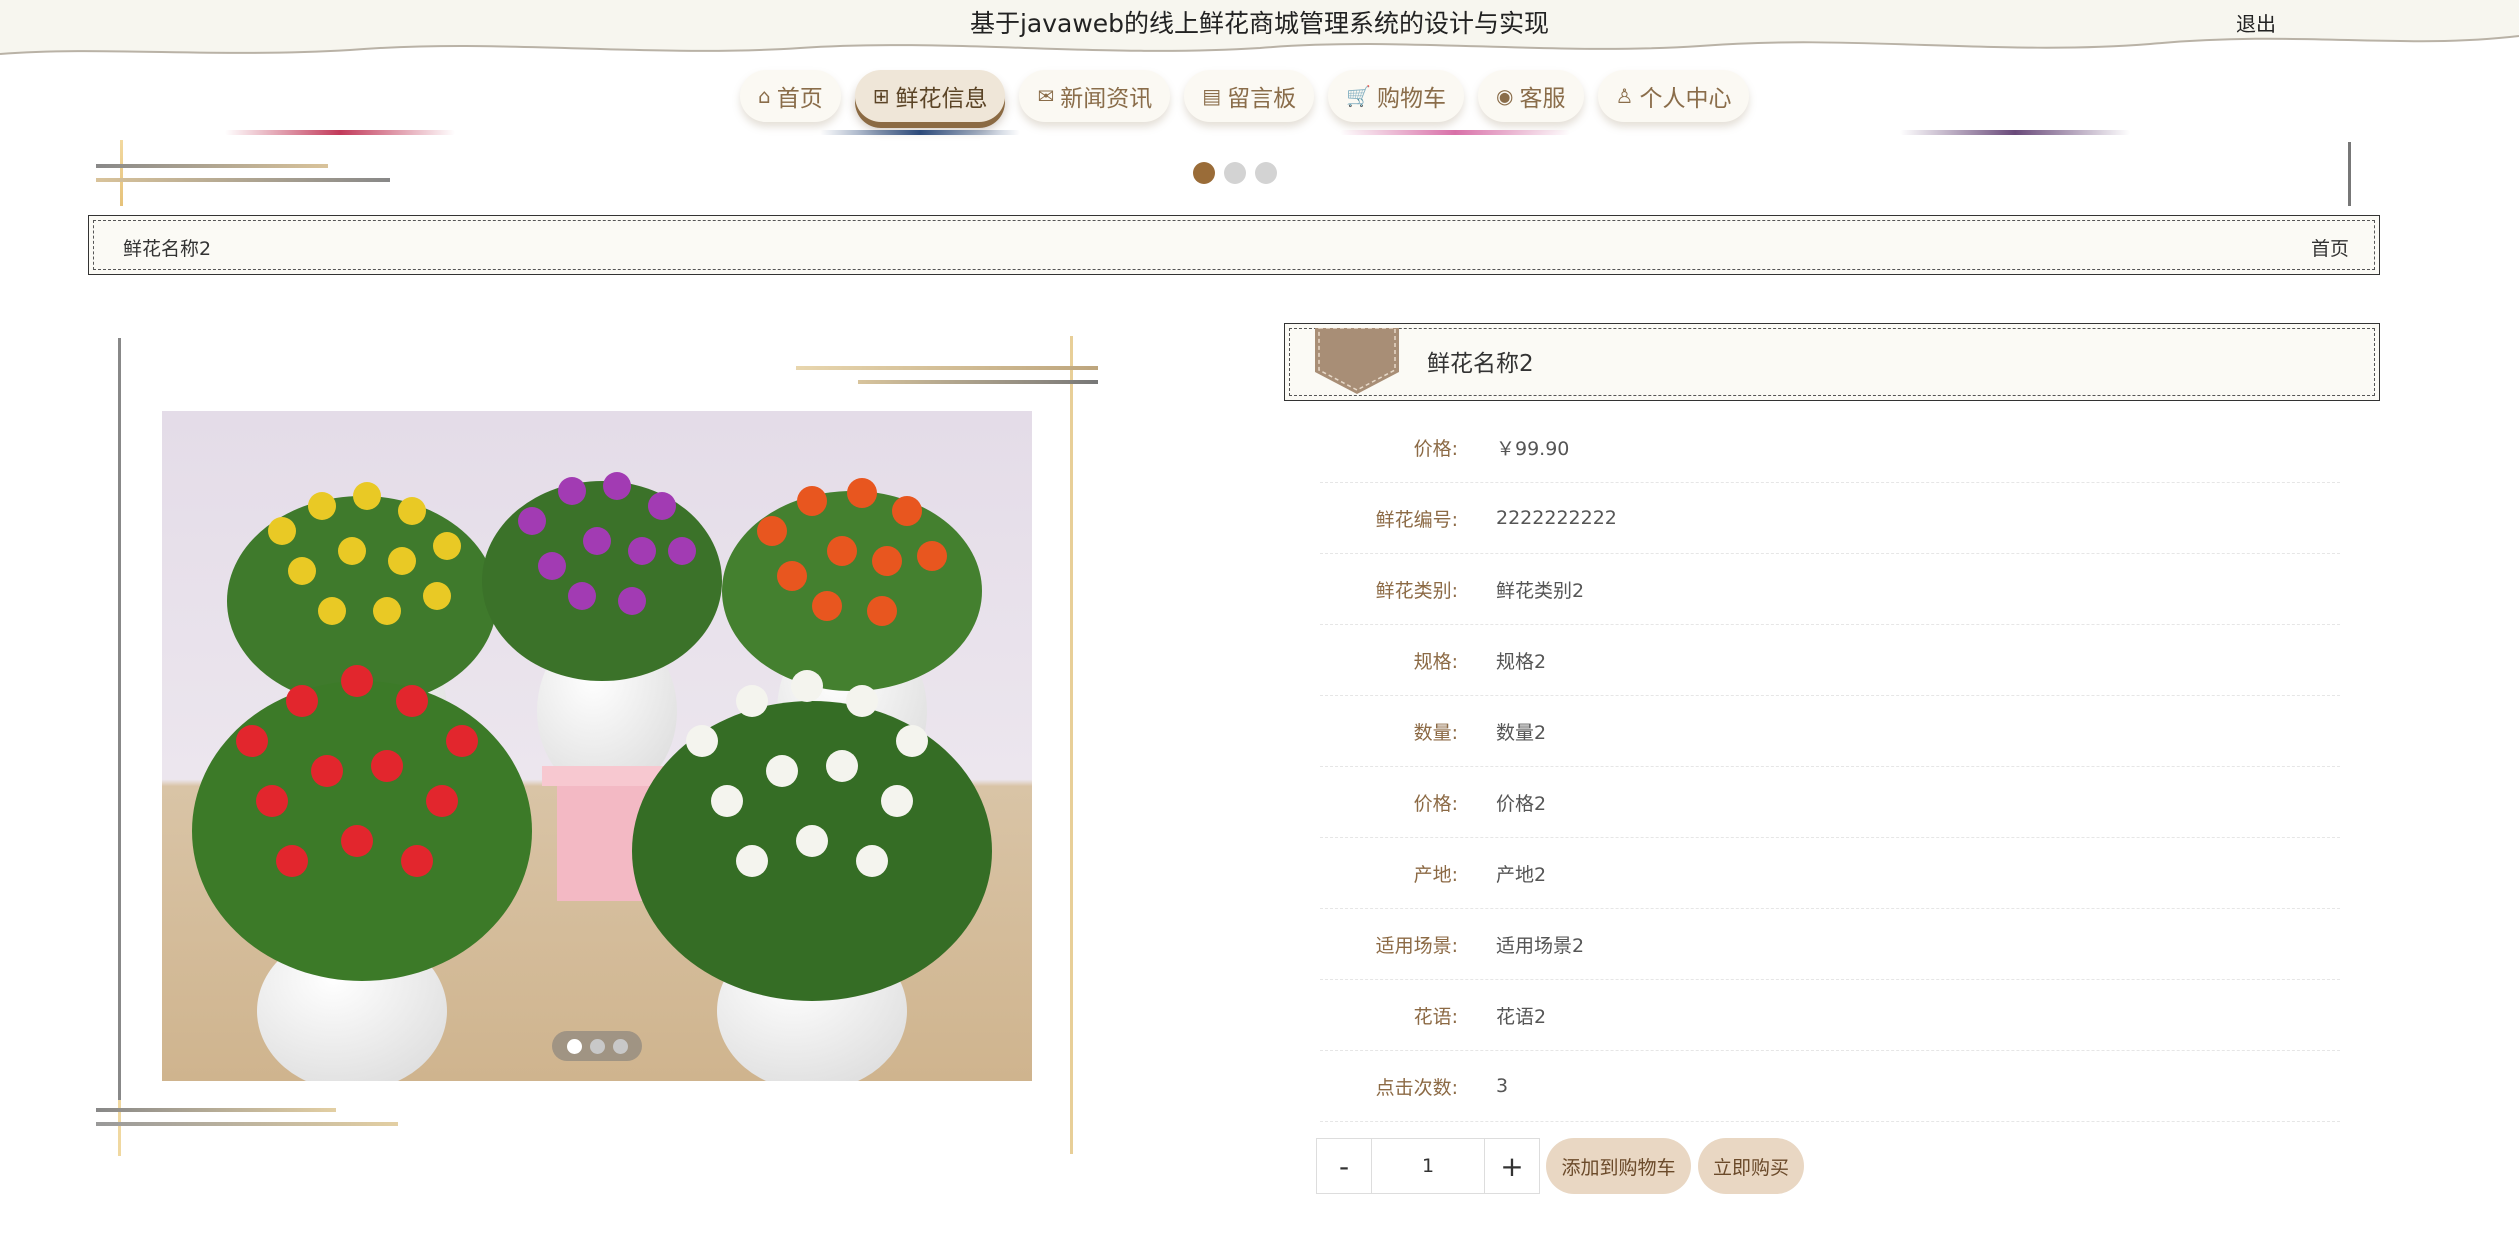 This screenshot has width=2519, height=1246. What do you see at coordinates (1521, 1016) in the screenshot?
I see `detail-row-value: 花语2` at bounding box center [1521, 1016].